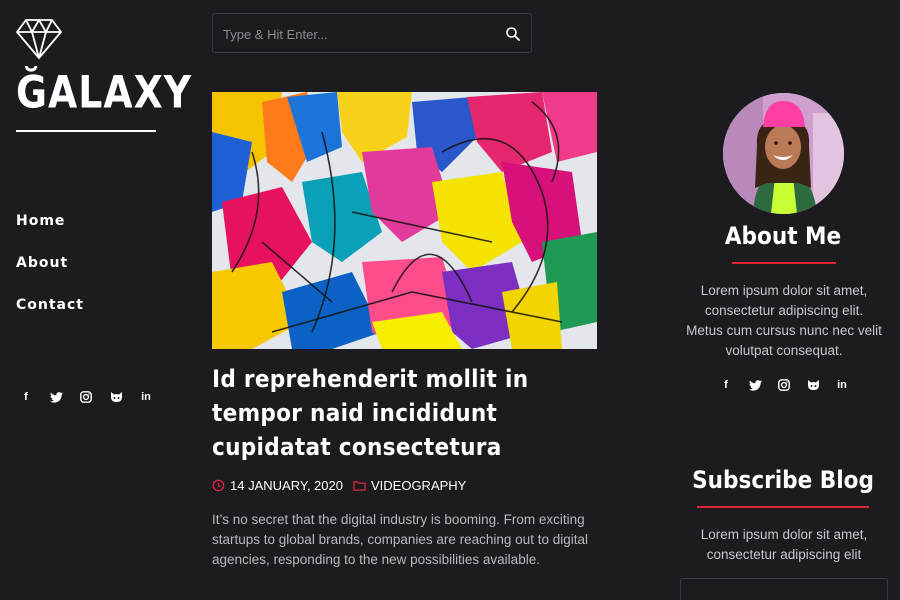 The image size is (900, 600). What do you see at coordinates (783, 480) in the screenshot?
I see `subscribe-title: Subscribe Blog` at bounding box center [783, 480].